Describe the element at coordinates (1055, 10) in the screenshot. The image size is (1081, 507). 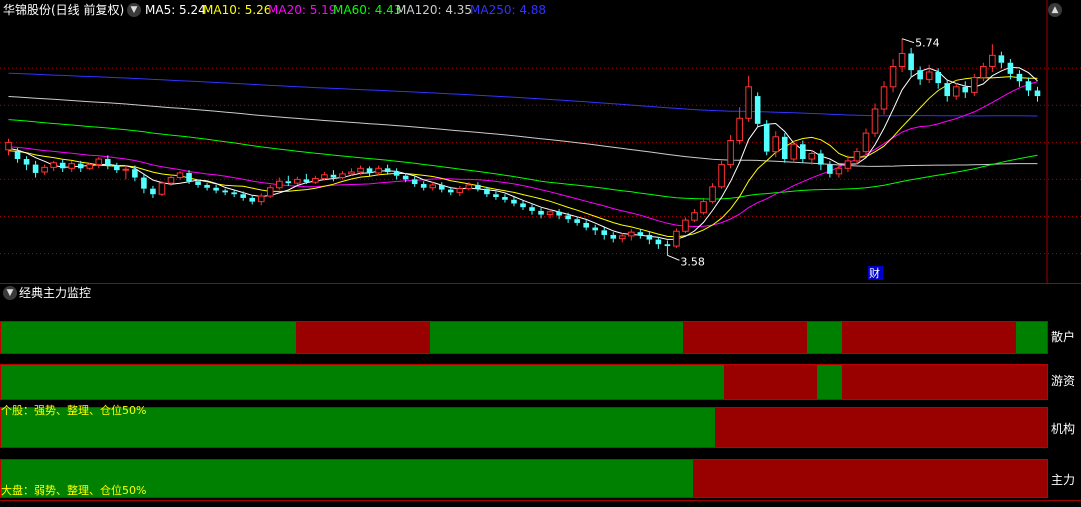
I see `collapse-panel-icon: ▲` at that location.